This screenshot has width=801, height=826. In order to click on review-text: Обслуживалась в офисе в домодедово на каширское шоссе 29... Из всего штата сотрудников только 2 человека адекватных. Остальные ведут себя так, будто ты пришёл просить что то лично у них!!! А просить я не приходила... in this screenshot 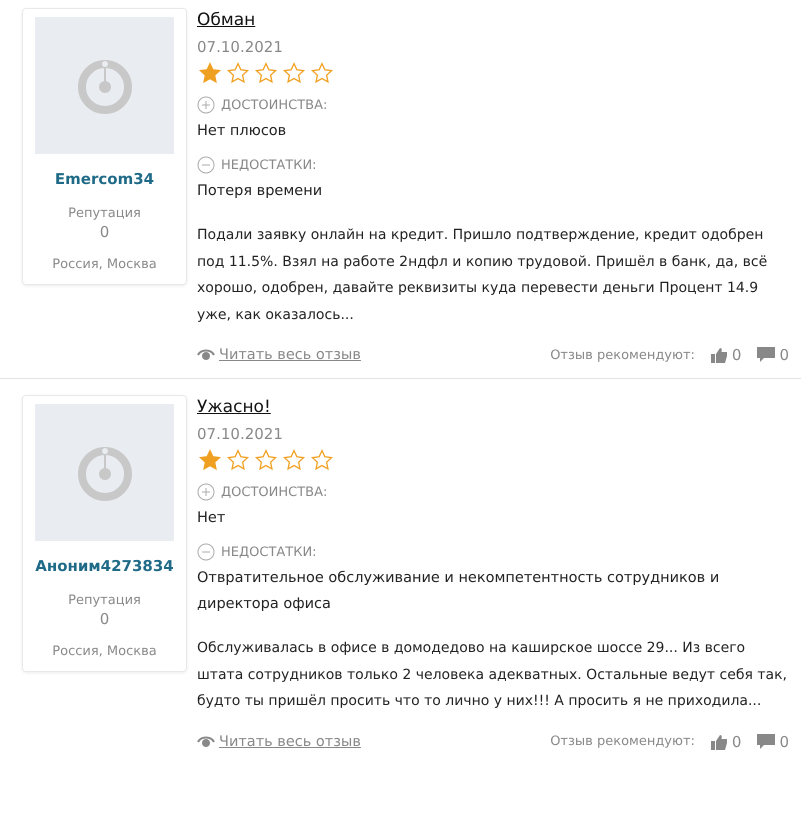, I will do `click(492, 675)`.